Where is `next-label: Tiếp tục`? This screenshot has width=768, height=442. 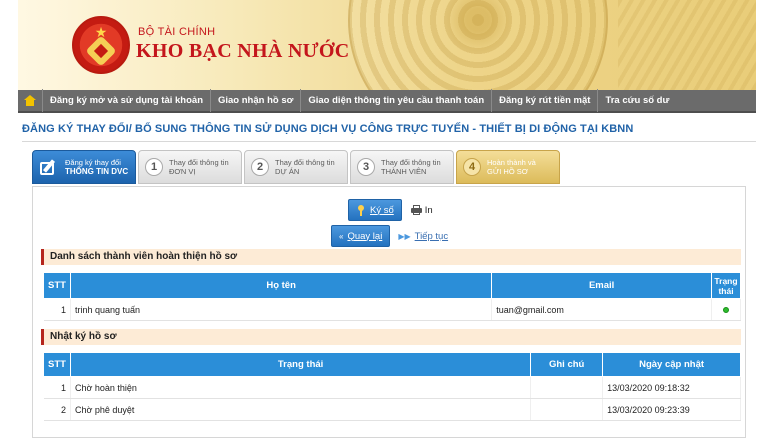 next-label: Tiếp tục is located at coordinates (431, 236).